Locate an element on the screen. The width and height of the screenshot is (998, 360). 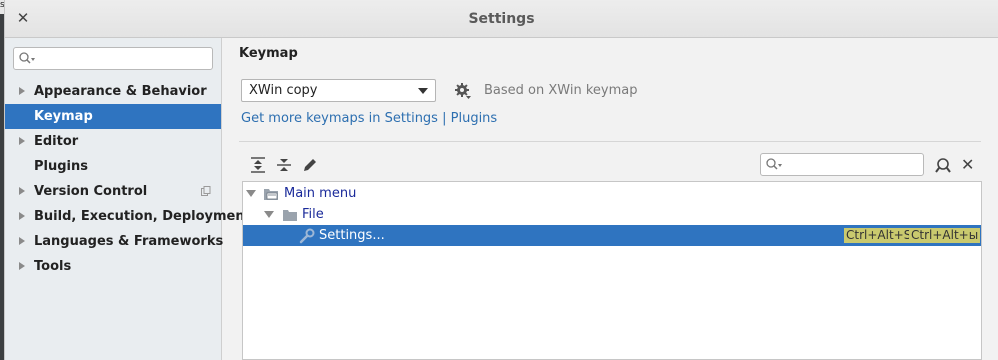
sidebar-item-editor: Editor is located at coordinates (113, 141).